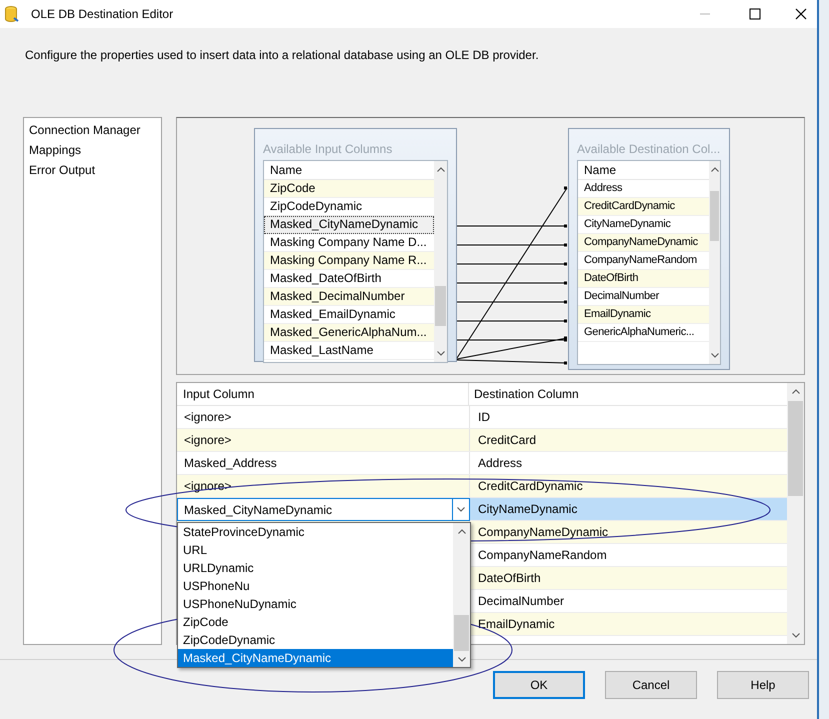  Describe the element at coordinates (102, 14) in the screenshot. I see `window-title: OLE DB Destination Editor` at that location.